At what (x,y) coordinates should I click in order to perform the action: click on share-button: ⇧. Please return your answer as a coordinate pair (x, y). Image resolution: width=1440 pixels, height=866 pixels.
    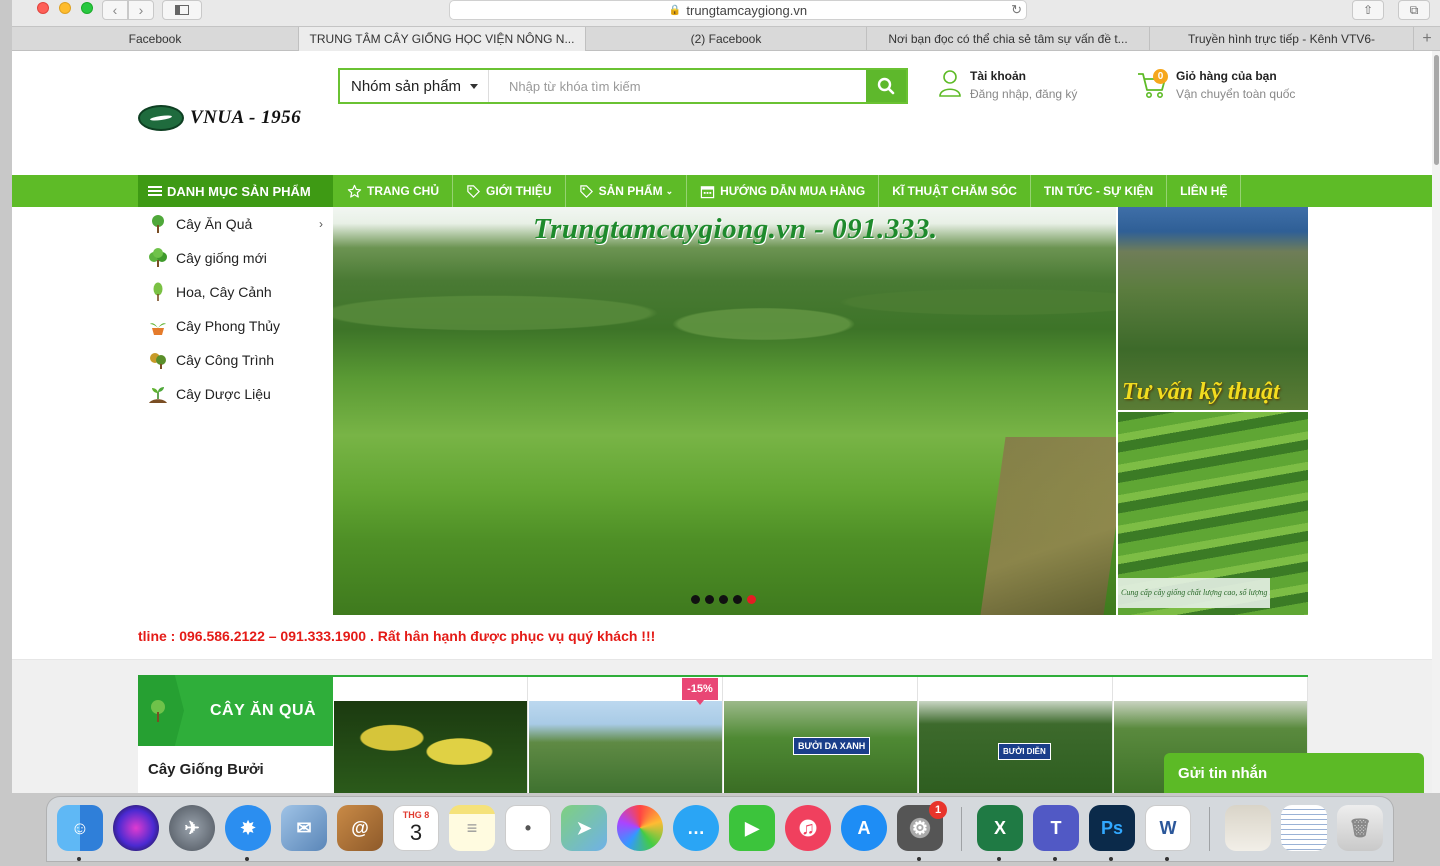
    Looking at the image, I should click on (1368, 10).